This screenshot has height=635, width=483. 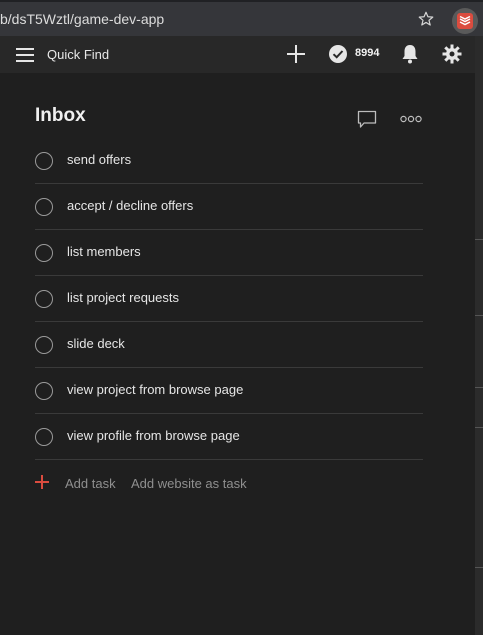 I want to click on task-label: slide deck, so click(x=96, y=343).